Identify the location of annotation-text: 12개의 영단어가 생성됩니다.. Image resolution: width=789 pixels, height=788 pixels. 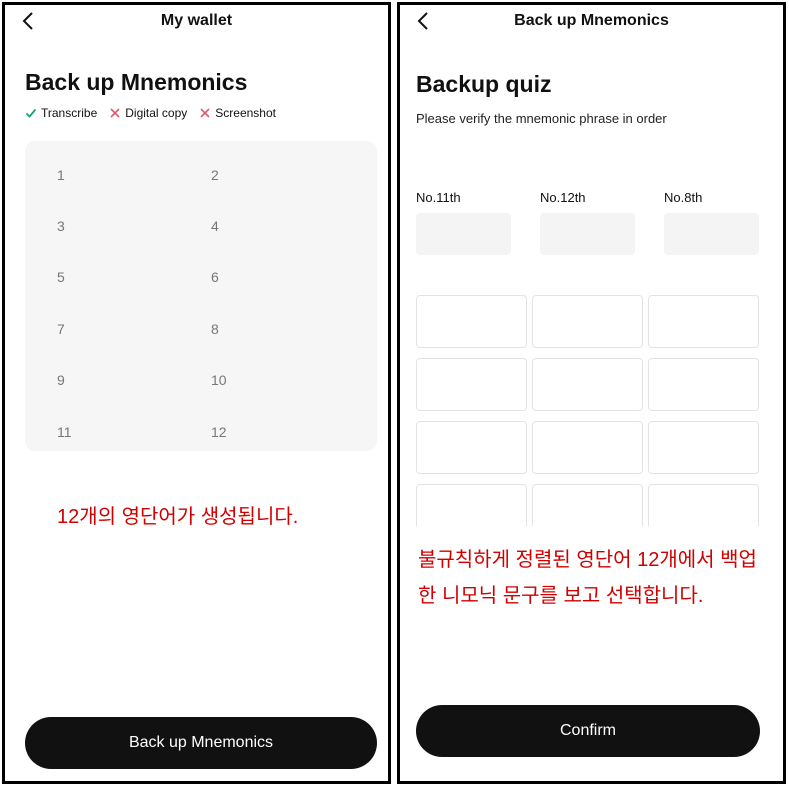
(178, 517).